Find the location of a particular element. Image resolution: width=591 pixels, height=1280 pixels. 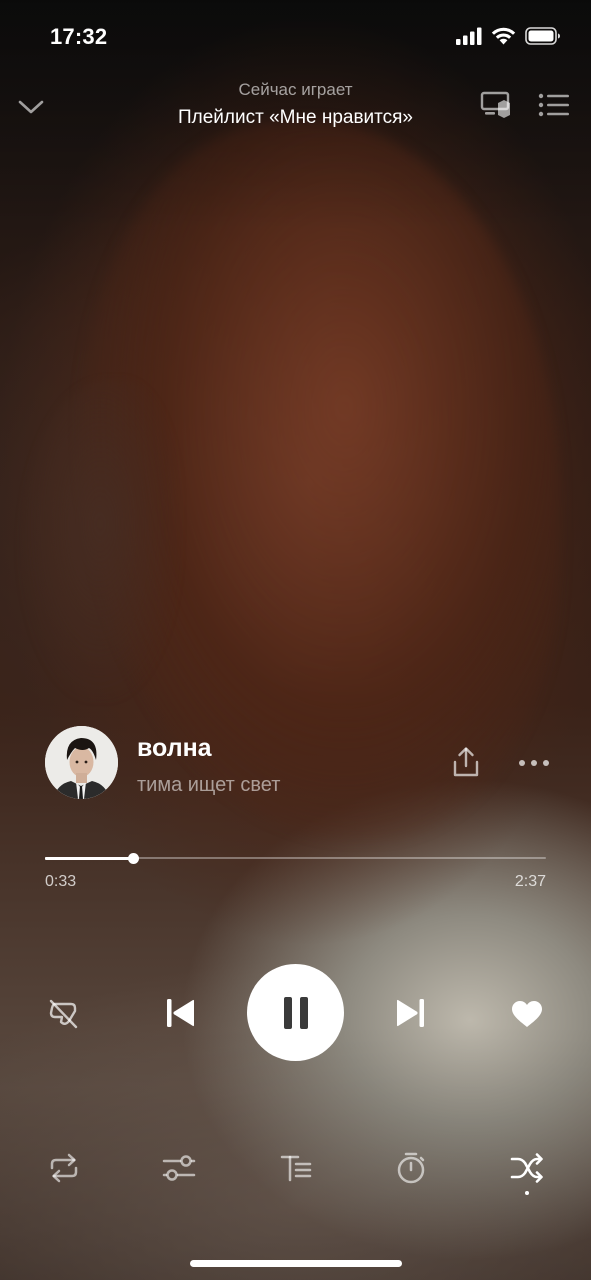

wifi-icon is located at coordinates (503, 36).